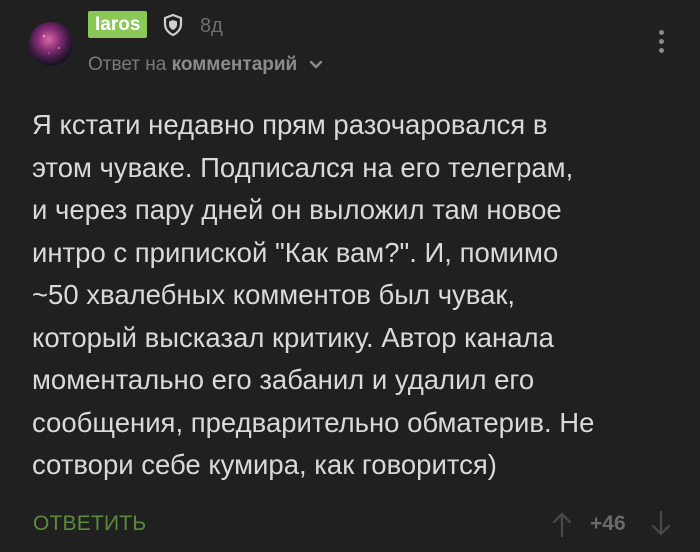 The height and width of the screenshot is (552, 700). I want to click on comment-line: сотвори себе кумира, как говорится), so click(264, 464).